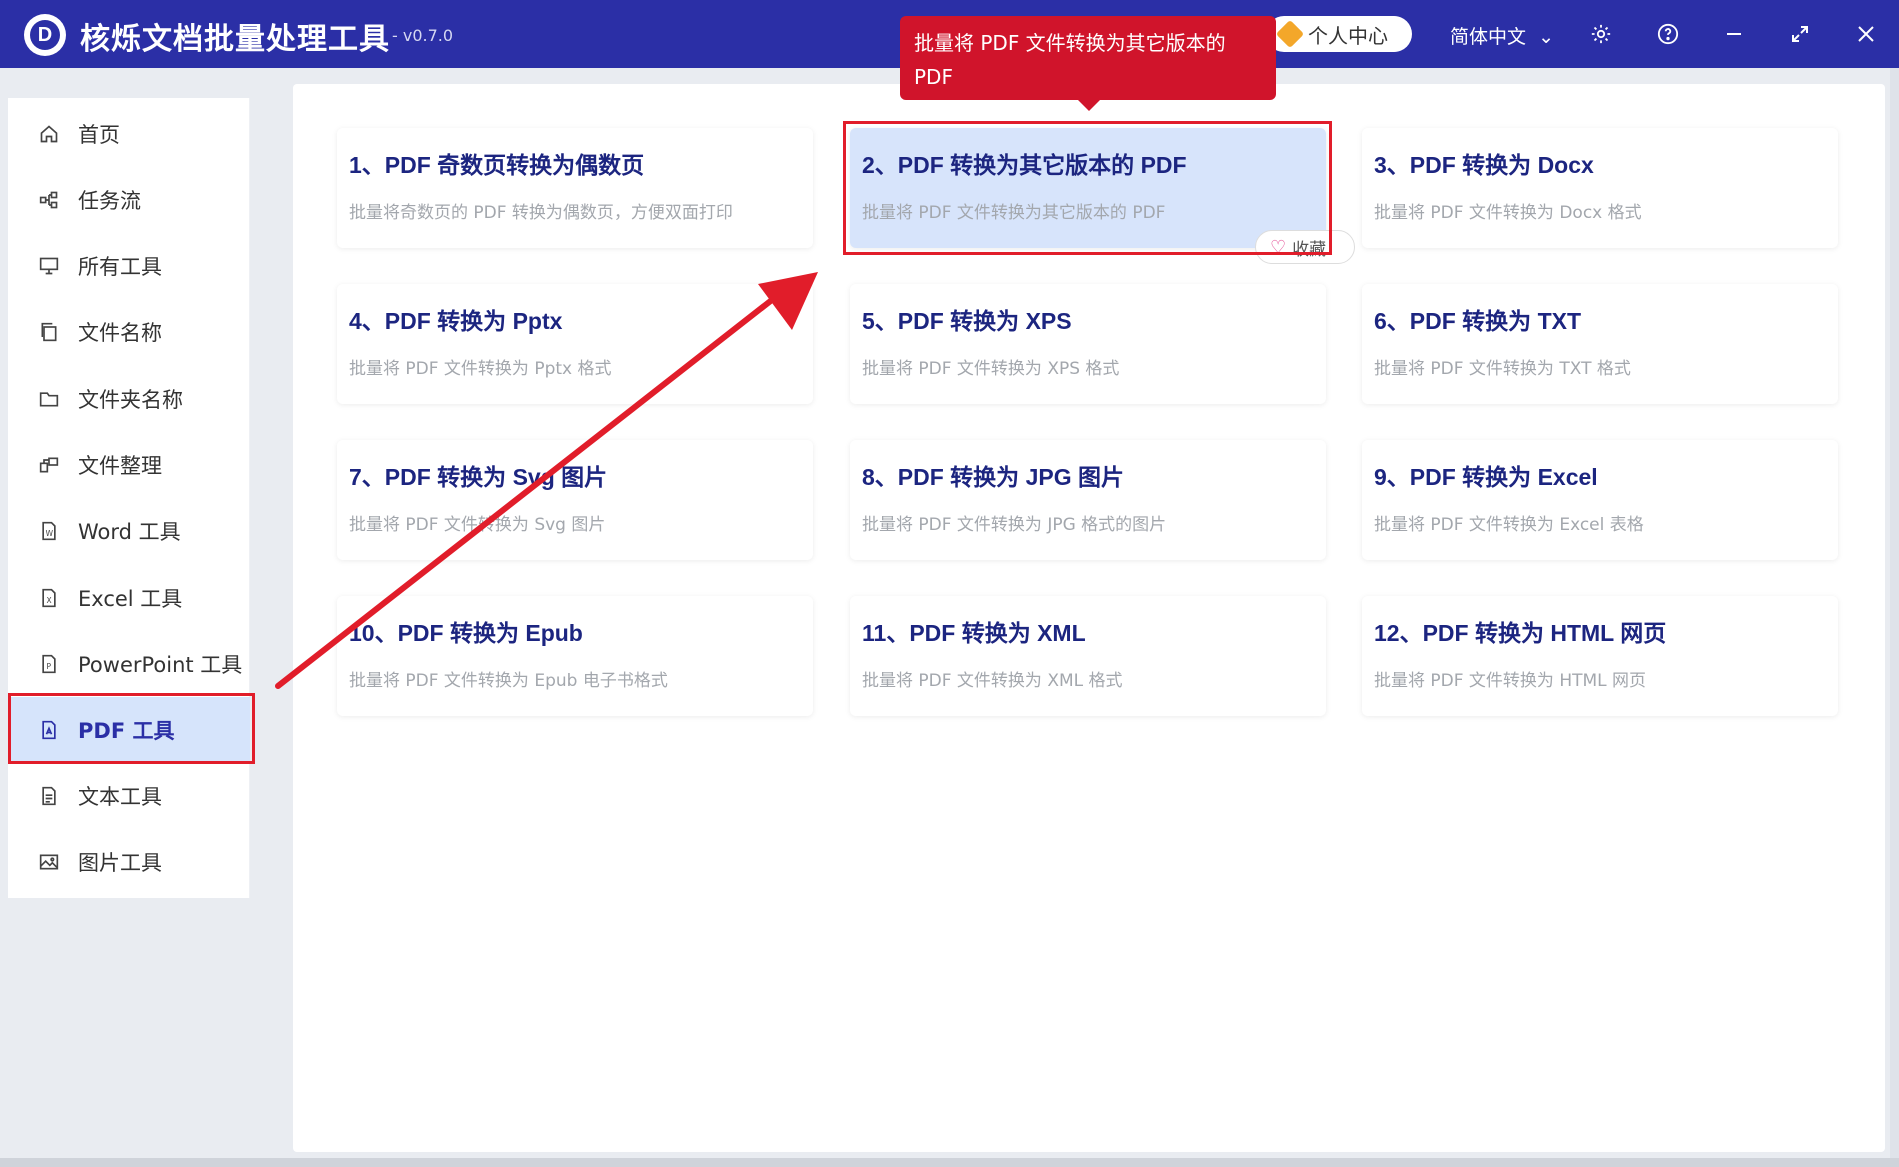 The image size is (1899, 1167). What do you see at coordinates (1502, 369) in the screenshot?
I see `tool-card-desc: 批量将 PDF 文件转换为 TXT 格式` at bounding box center [1502, 369].